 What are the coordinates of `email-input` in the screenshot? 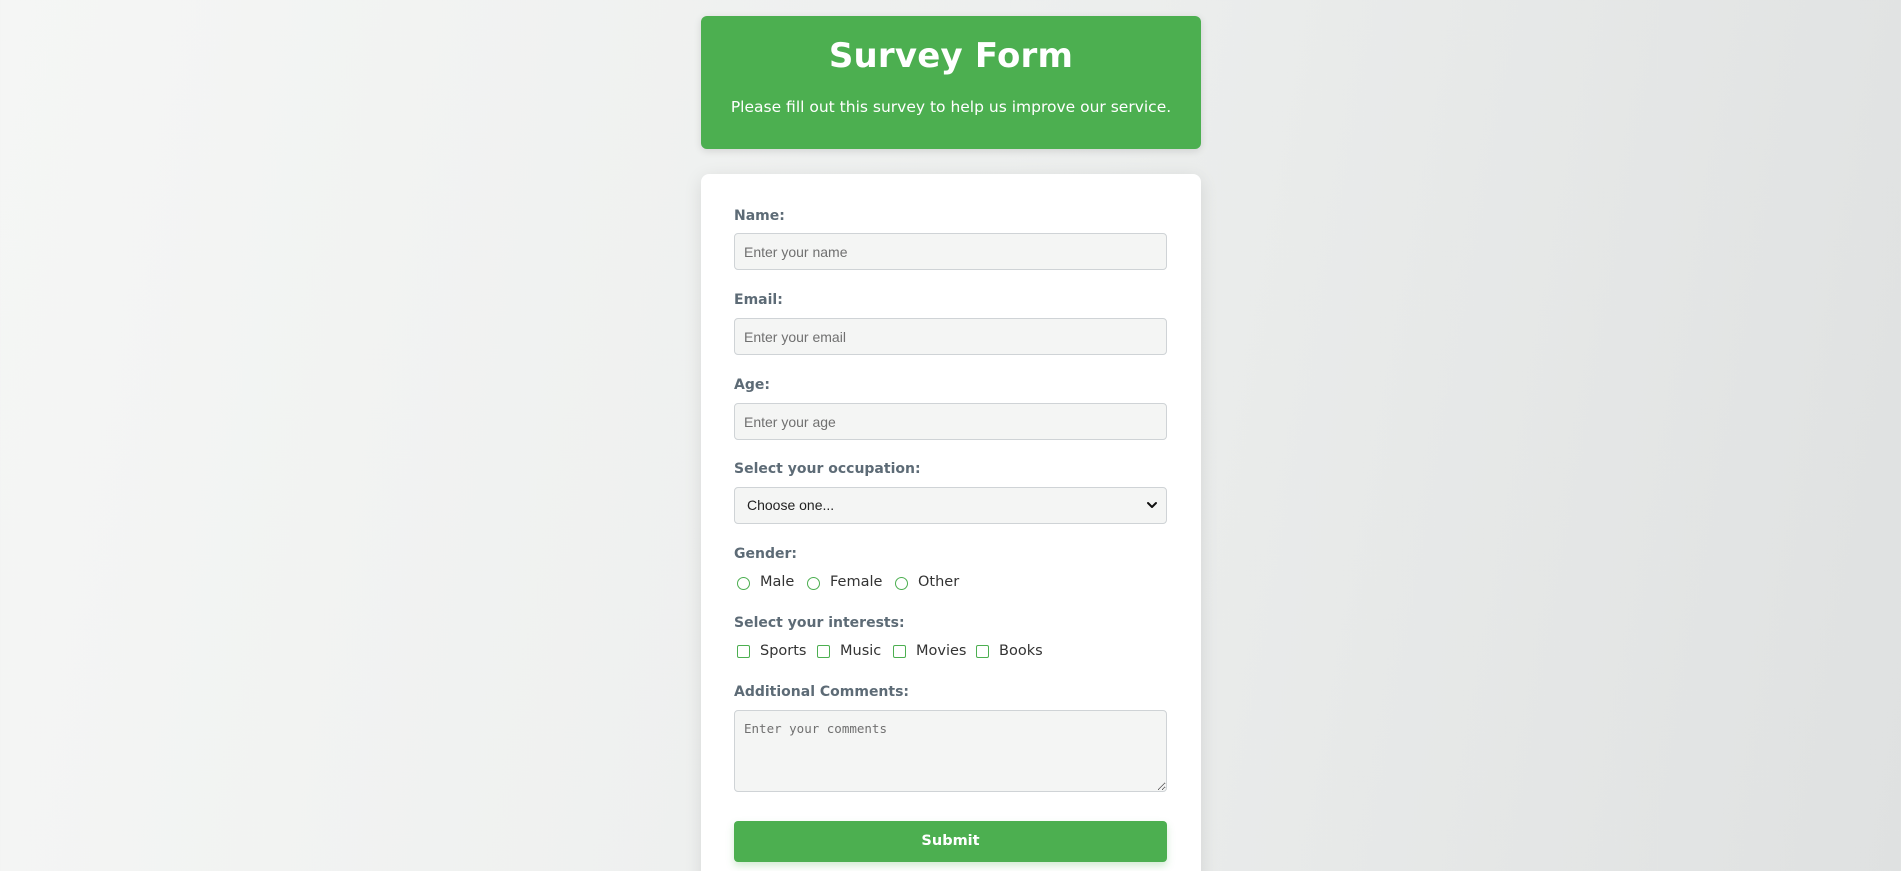 It's located at (950, 336).